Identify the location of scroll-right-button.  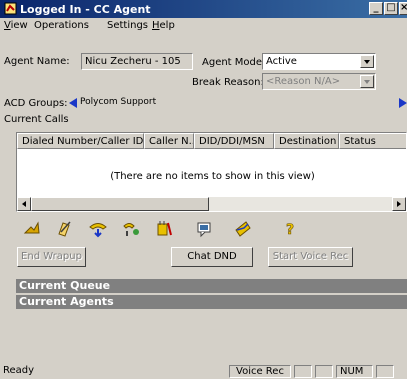
(399, 204).